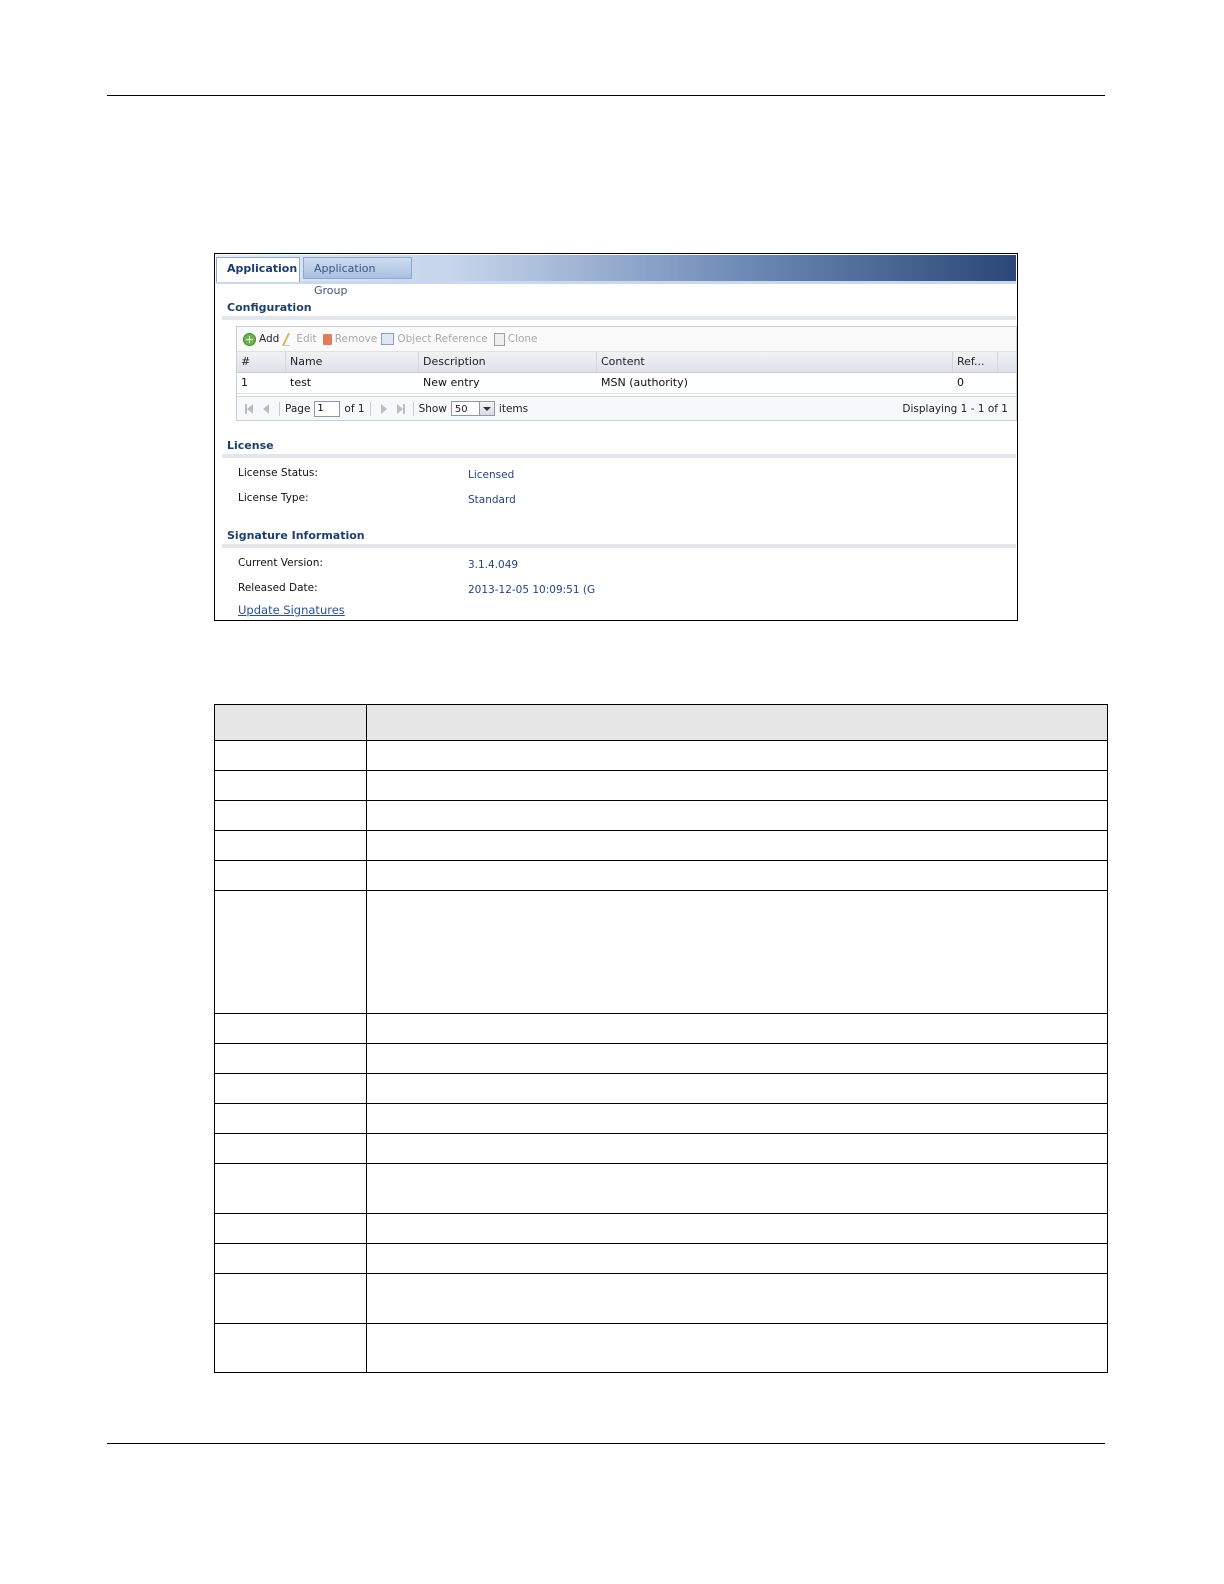 The height and width of the screenshot is (1584, 1224). I want to click on license-title: License, so click(250, 445).